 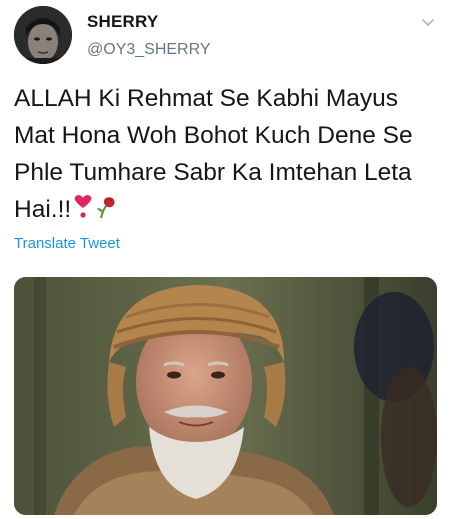 I want to click on avatar, so click(x=43, y=35).